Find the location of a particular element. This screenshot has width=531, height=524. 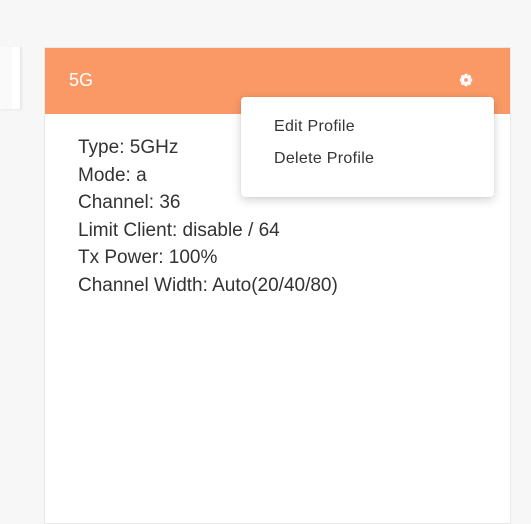

card-title: 5G is located at coordinates (81, 80).